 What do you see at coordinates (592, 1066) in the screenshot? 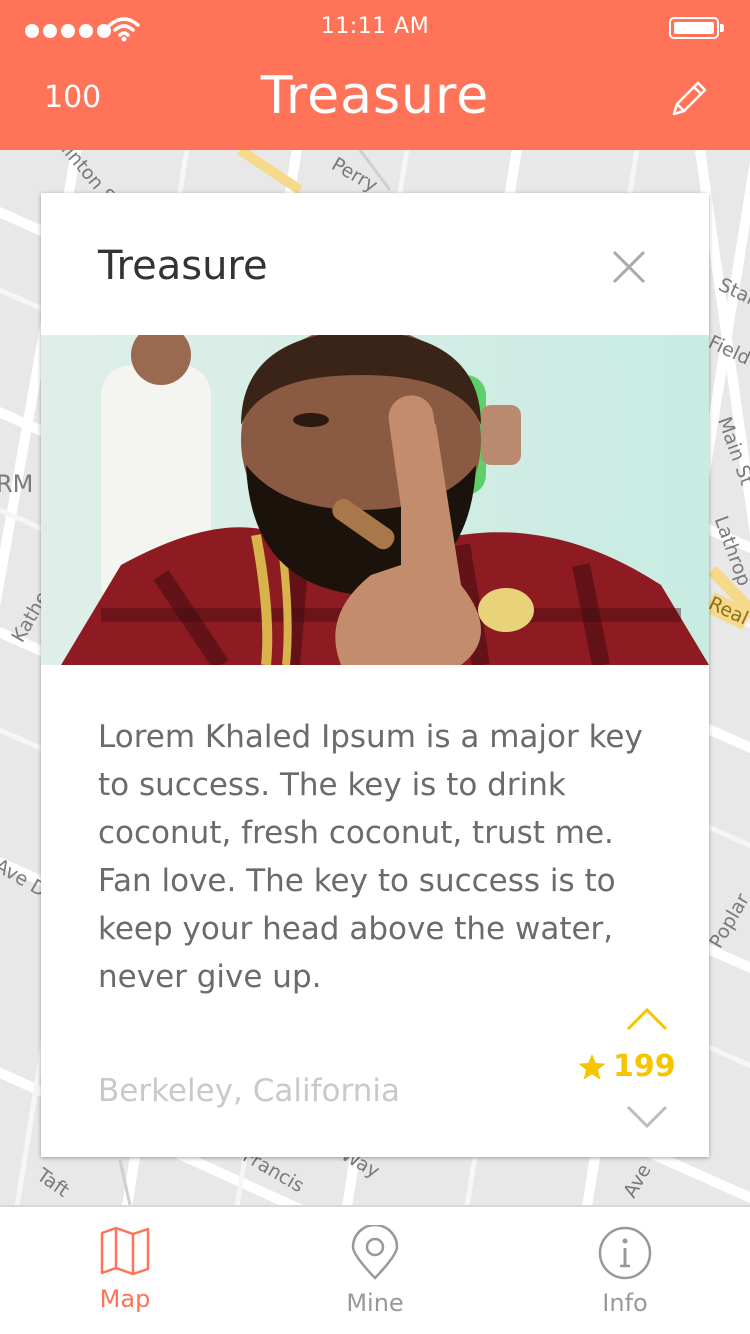
I see `star-icon` at bounding box center [592, 1066].